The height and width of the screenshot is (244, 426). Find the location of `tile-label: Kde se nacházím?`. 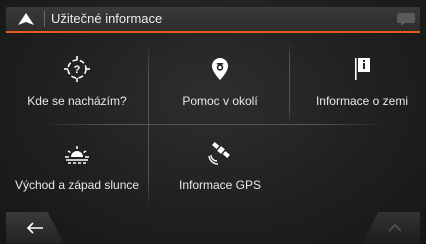

tile-label: Kde se nacházím? is located at coordinates (77, 101).